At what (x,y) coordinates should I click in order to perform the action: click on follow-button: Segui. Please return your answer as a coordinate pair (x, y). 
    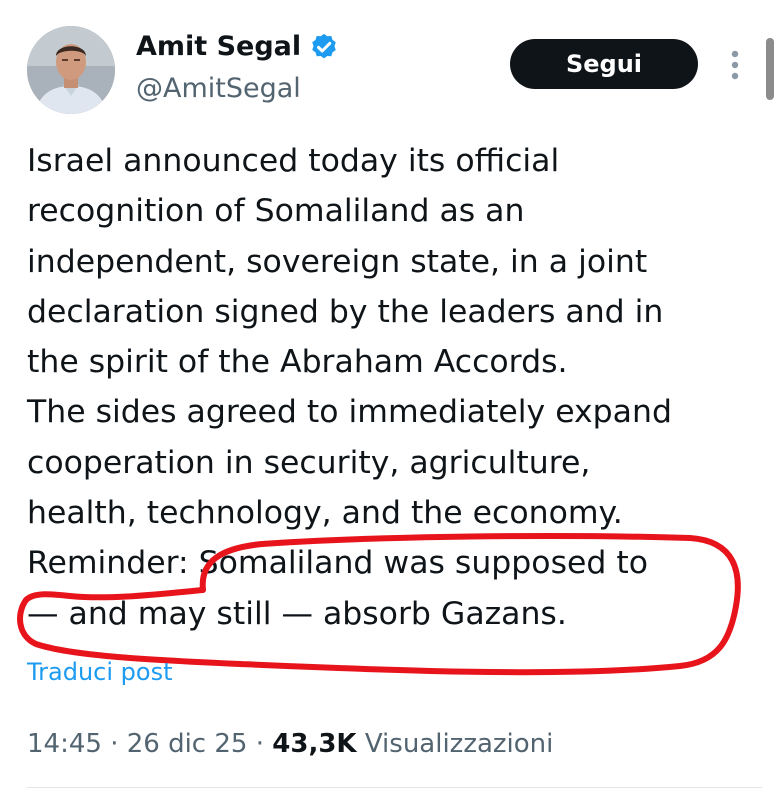
    Looking at the image, I should click on (604, 64).